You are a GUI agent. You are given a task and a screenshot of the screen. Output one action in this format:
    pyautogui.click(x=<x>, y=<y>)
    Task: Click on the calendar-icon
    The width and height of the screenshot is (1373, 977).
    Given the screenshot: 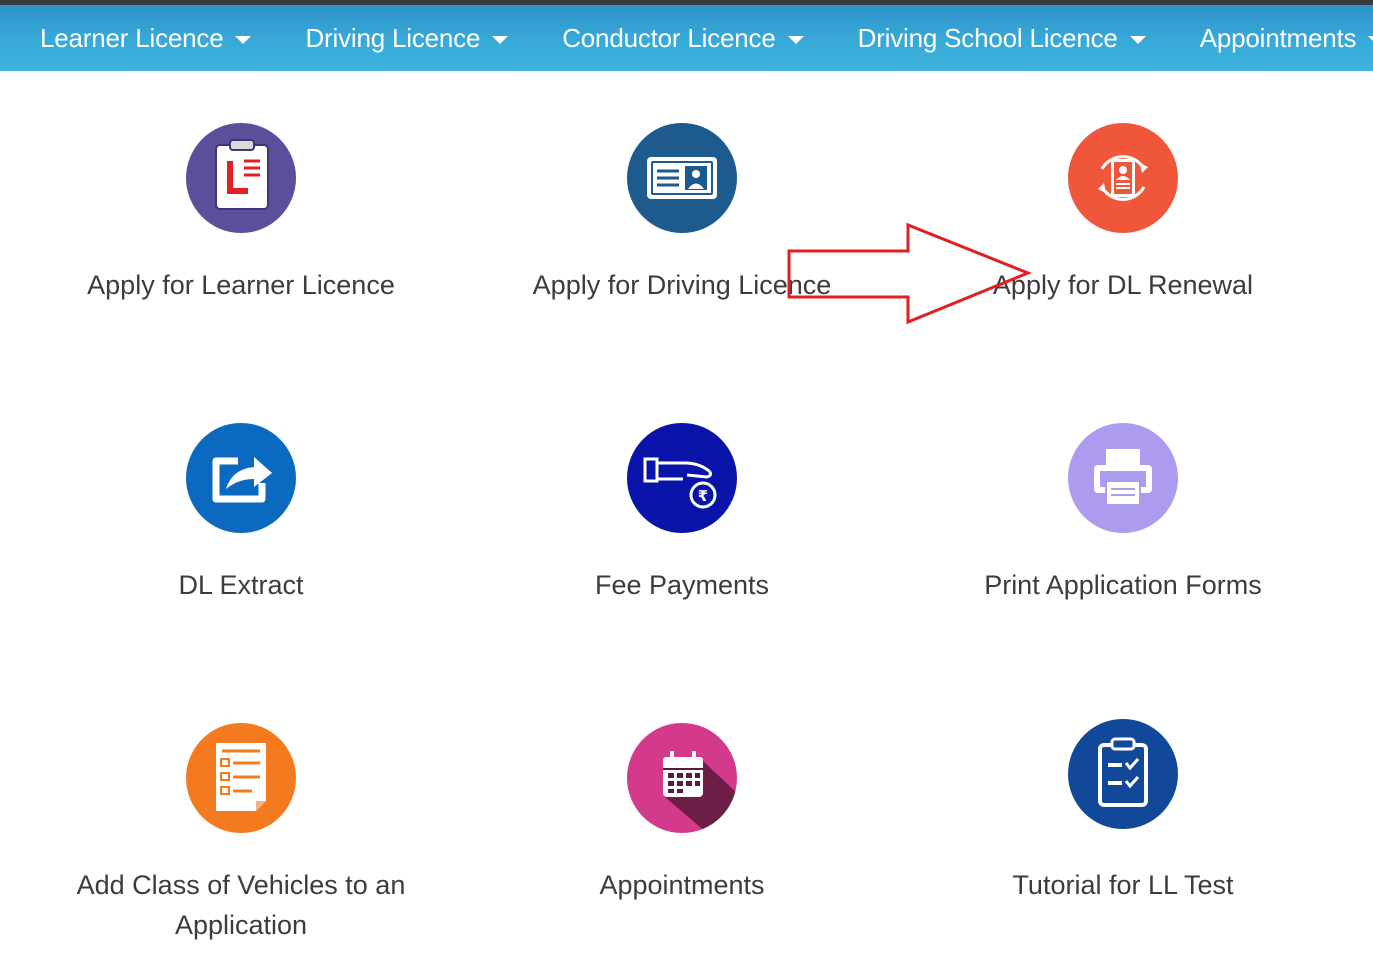 What is the action you would take?
    pyautogui.click(x=682, y=778)
    